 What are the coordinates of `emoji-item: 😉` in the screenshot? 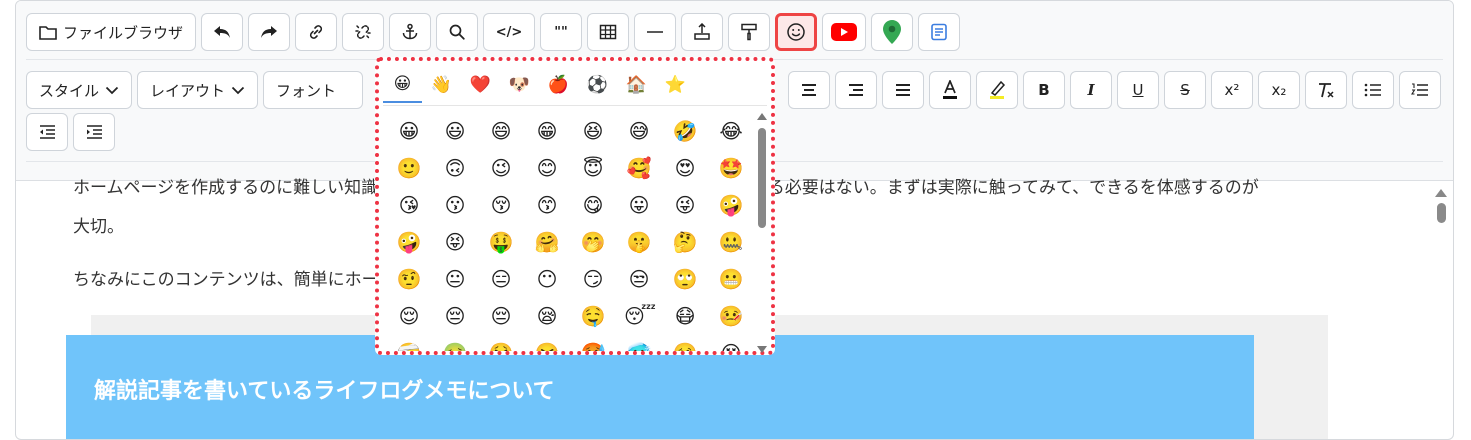 It's located at (501, 168).